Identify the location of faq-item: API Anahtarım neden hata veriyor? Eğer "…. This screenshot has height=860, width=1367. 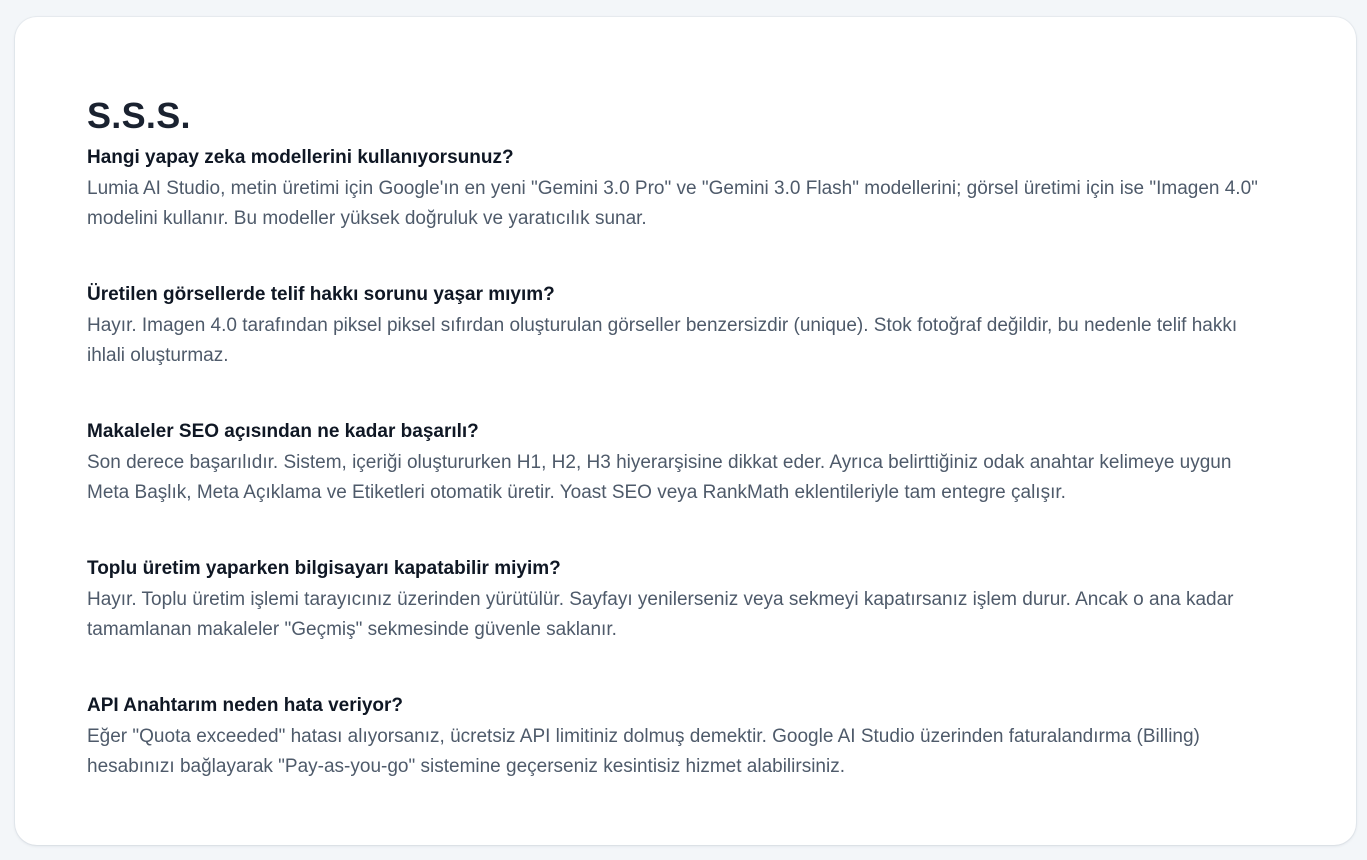
(687, 737).